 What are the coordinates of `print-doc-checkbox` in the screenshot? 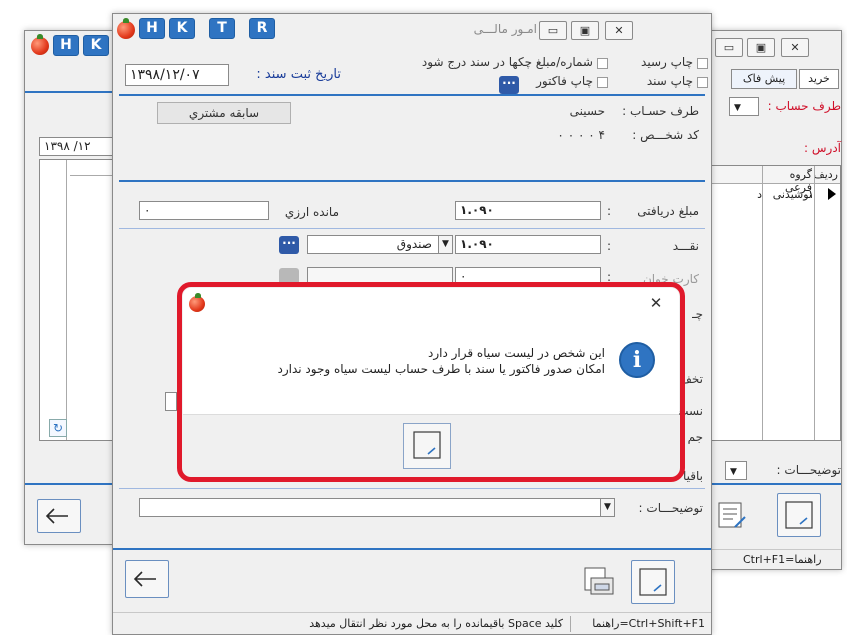 It's located at (702, 82).